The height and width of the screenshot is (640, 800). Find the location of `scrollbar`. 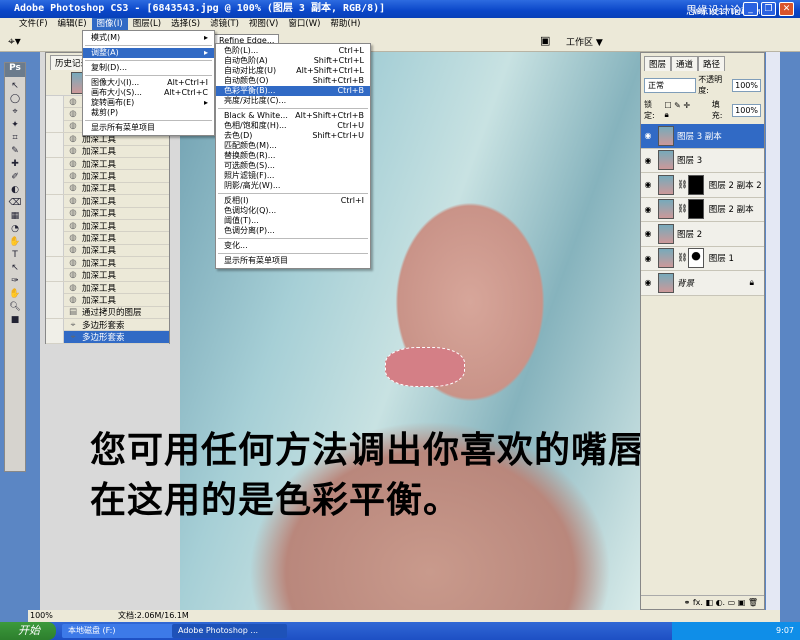

scrollbar is located at coordinates (773, 337).